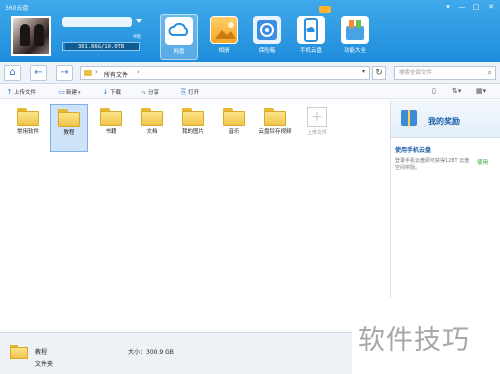 The width and height of the screenshot is (500, 374). I want to click on share-button: ⤷ 分享, so click(149, 92).